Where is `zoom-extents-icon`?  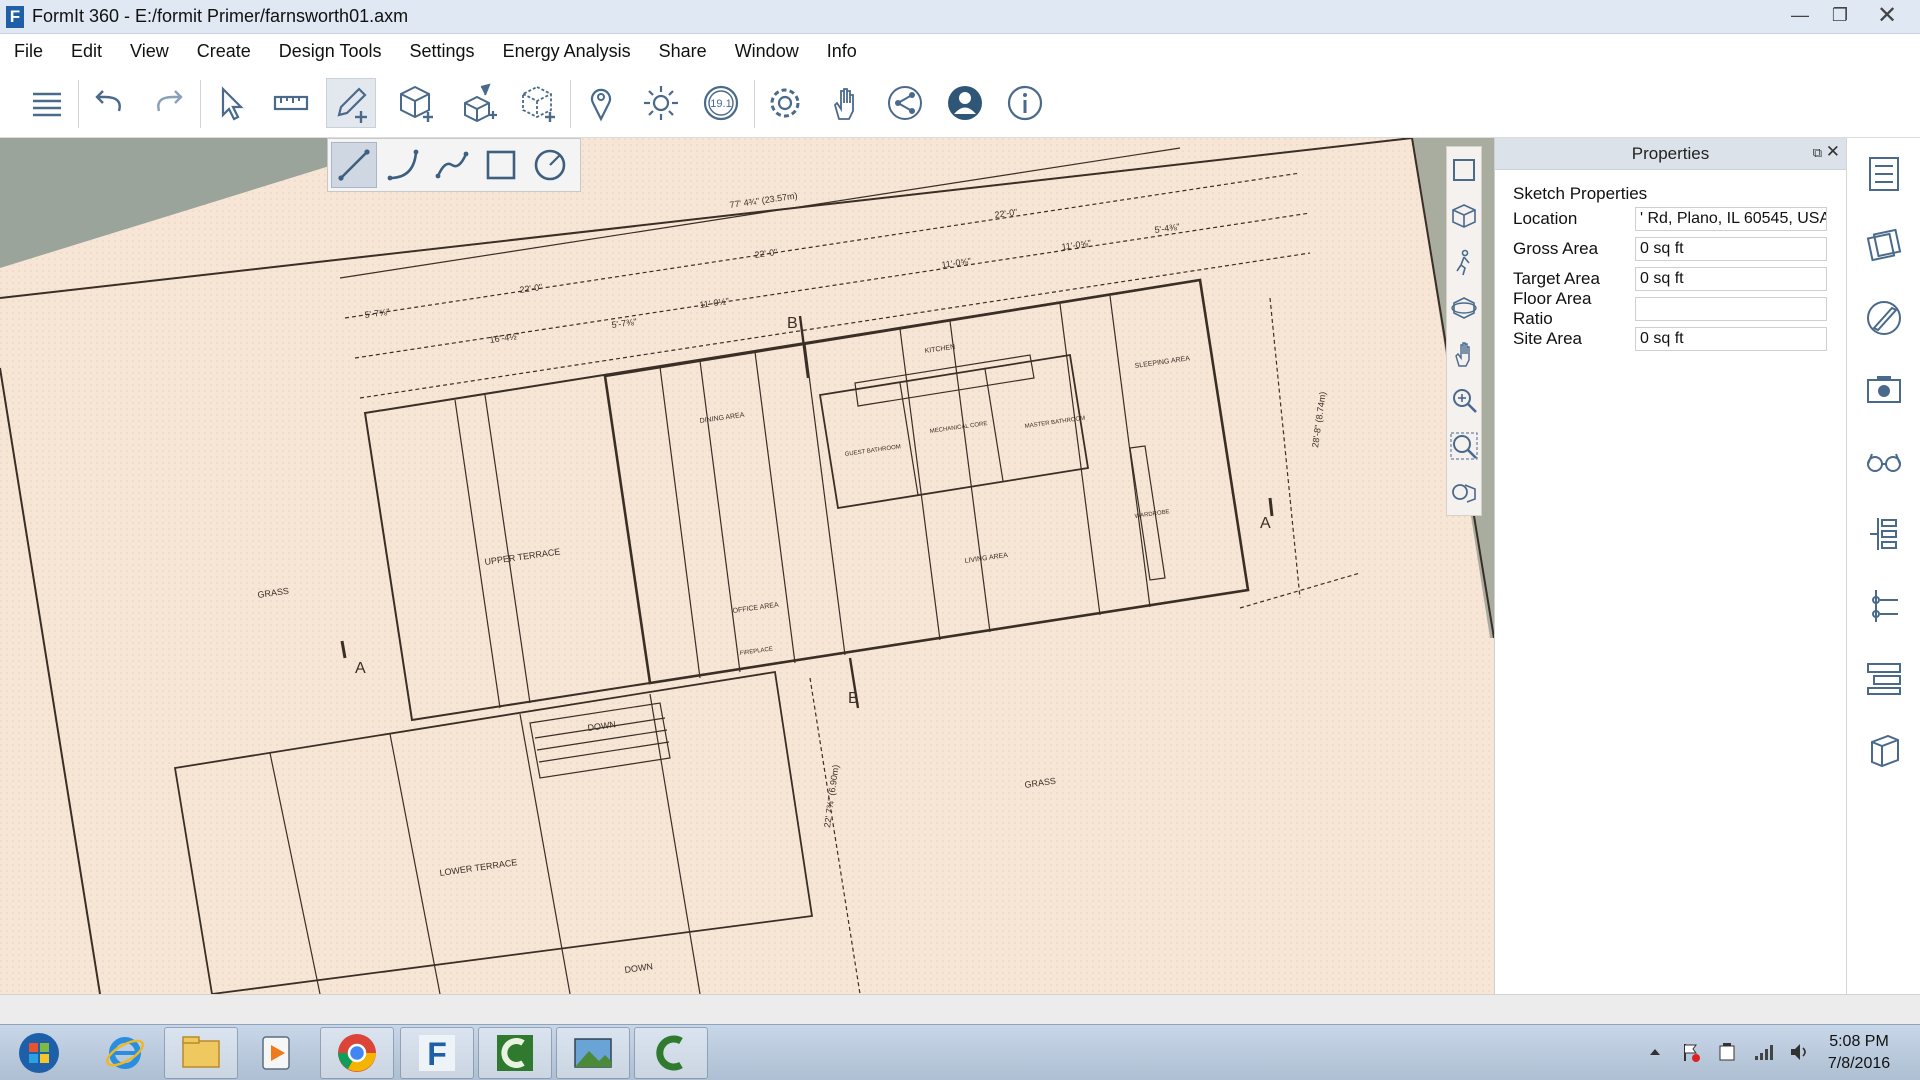 zoom-extents-icon is located at coordinates (1464, 170).